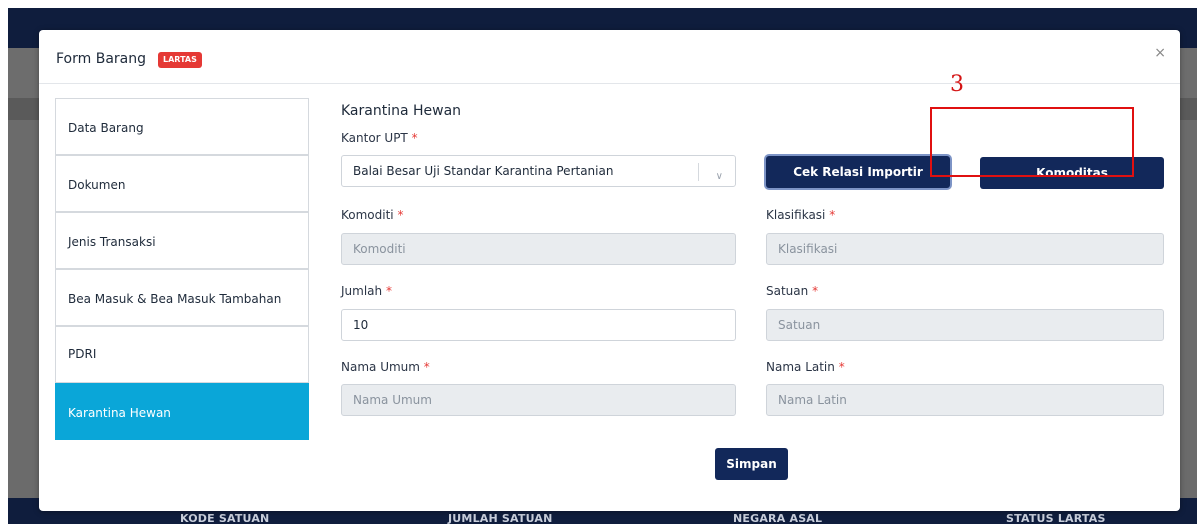 Image resolution: width=1197 pixels, height=525 pixels. What do you see at coordinates (175, 299) in the screenshot?
I see `sidebar-item-label: Bea Masuk & Bea Masuk Tambahan` at bounding box center [175, 299].